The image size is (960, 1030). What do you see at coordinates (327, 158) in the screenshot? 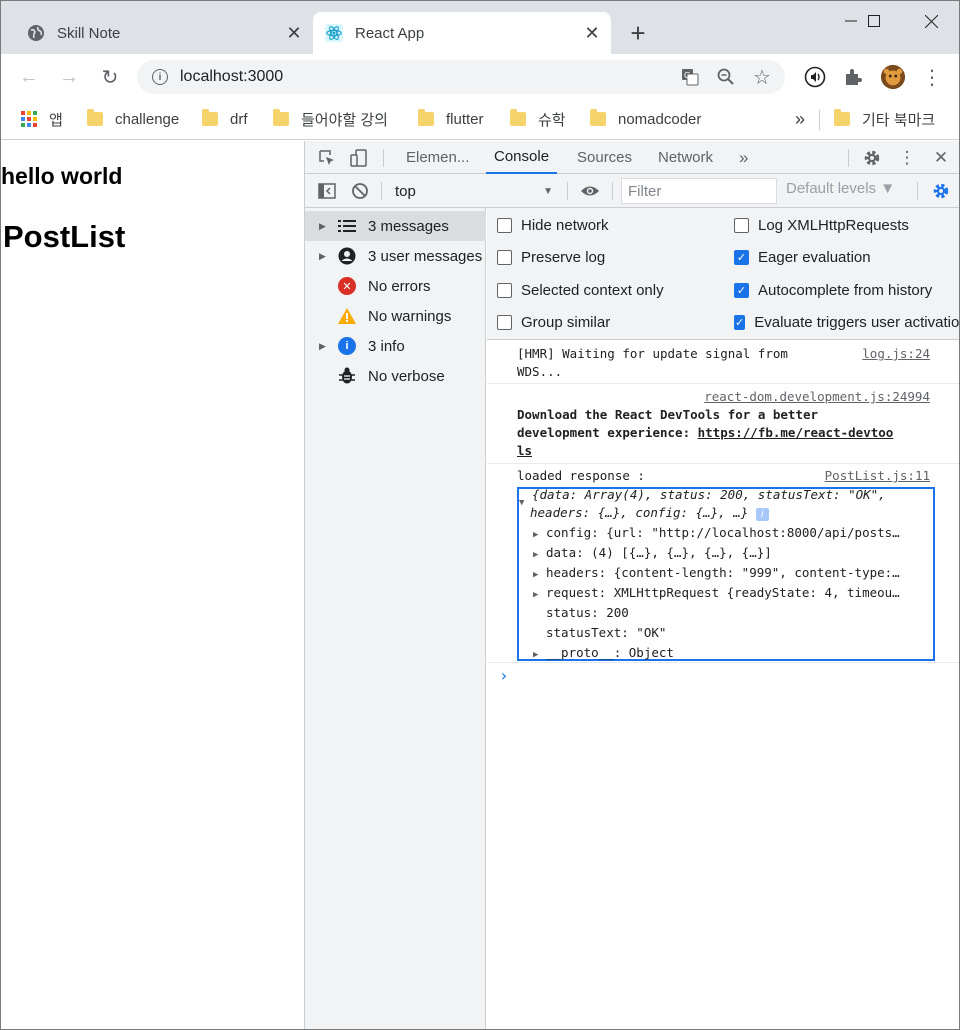
I see `inspect-element-icon` at bounding box center [327, 158].